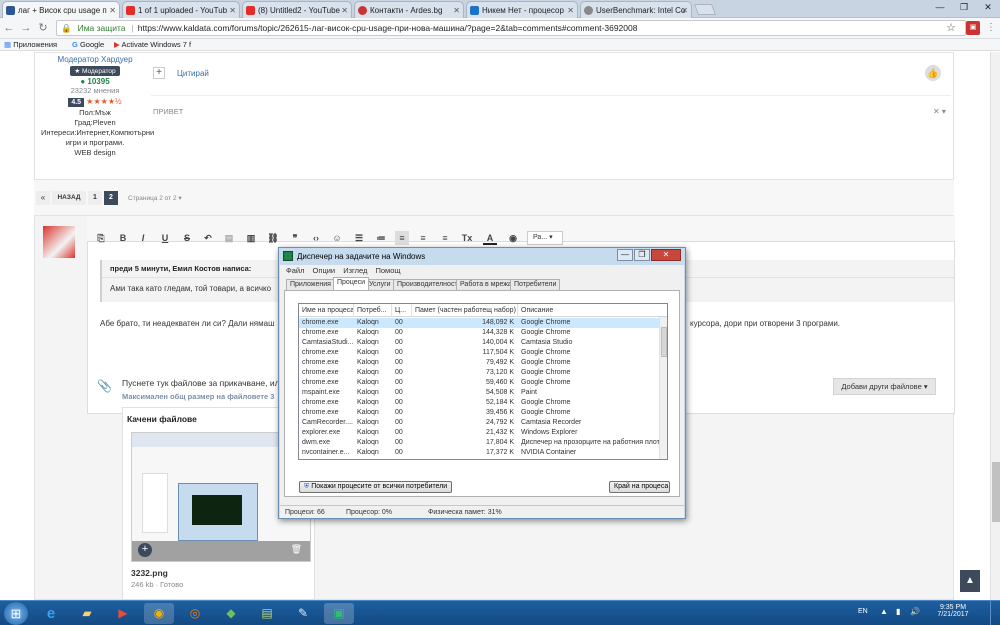 This screenshot has height=625, width=1000. Describe the element at coordinates (69, 198) in the screenshot. I see `prev-page-button: НАЗАД` at that location.